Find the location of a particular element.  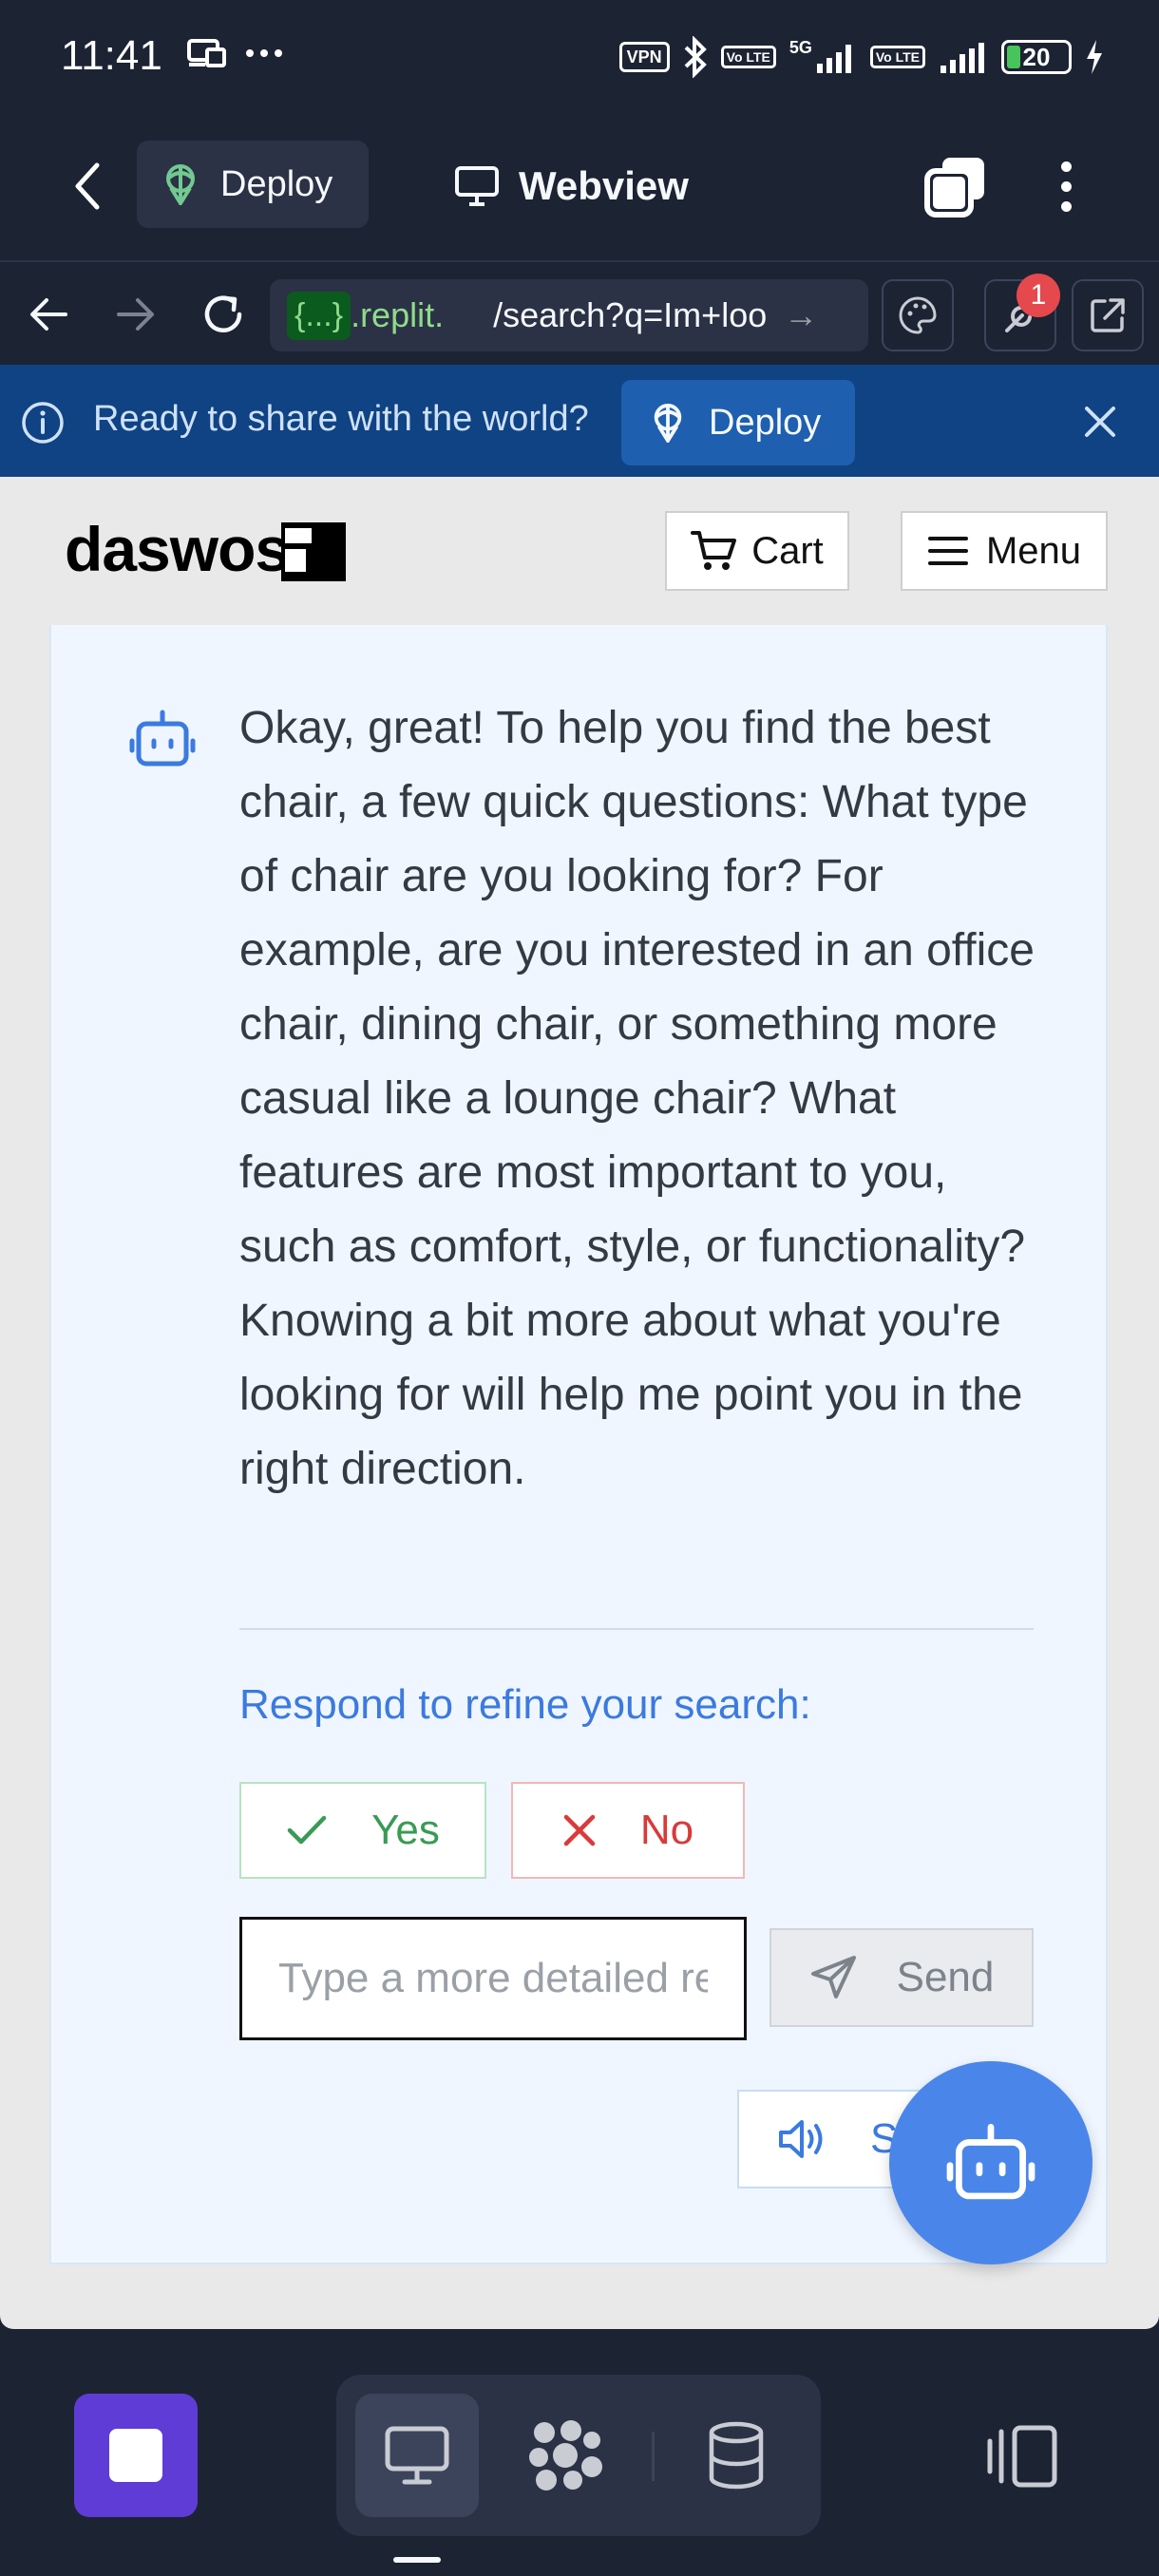

cart-icon is located at coordinates (714, 550).